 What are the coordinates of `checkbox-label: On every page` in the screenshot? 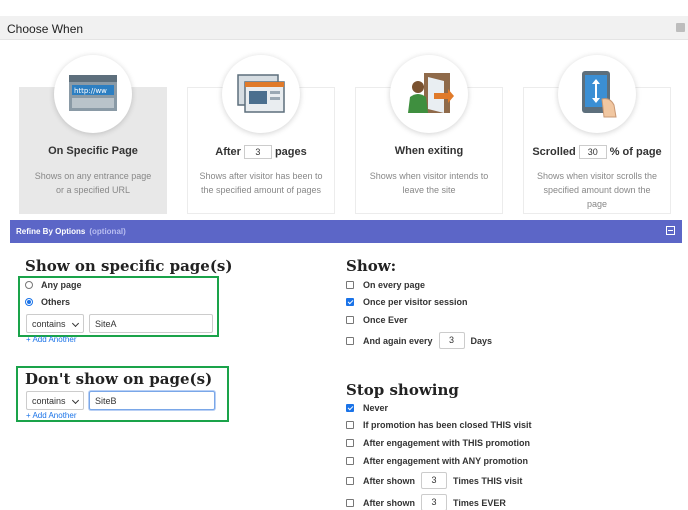 It's located at (394, 285).